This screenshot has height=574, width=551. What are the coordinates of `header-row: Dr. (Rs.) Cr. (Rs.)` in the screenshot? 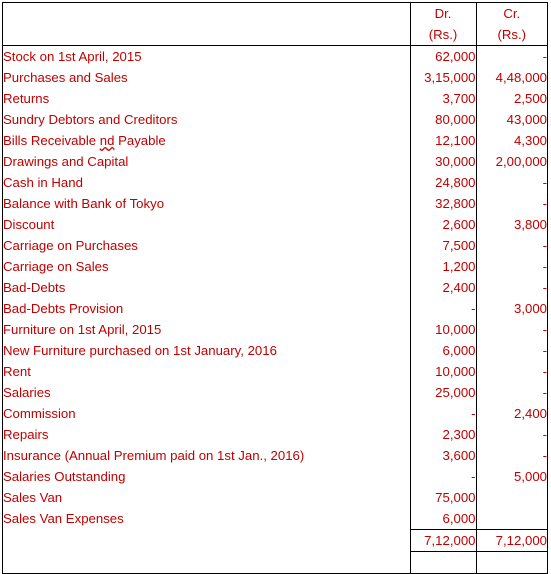 It's located at (275, 24).